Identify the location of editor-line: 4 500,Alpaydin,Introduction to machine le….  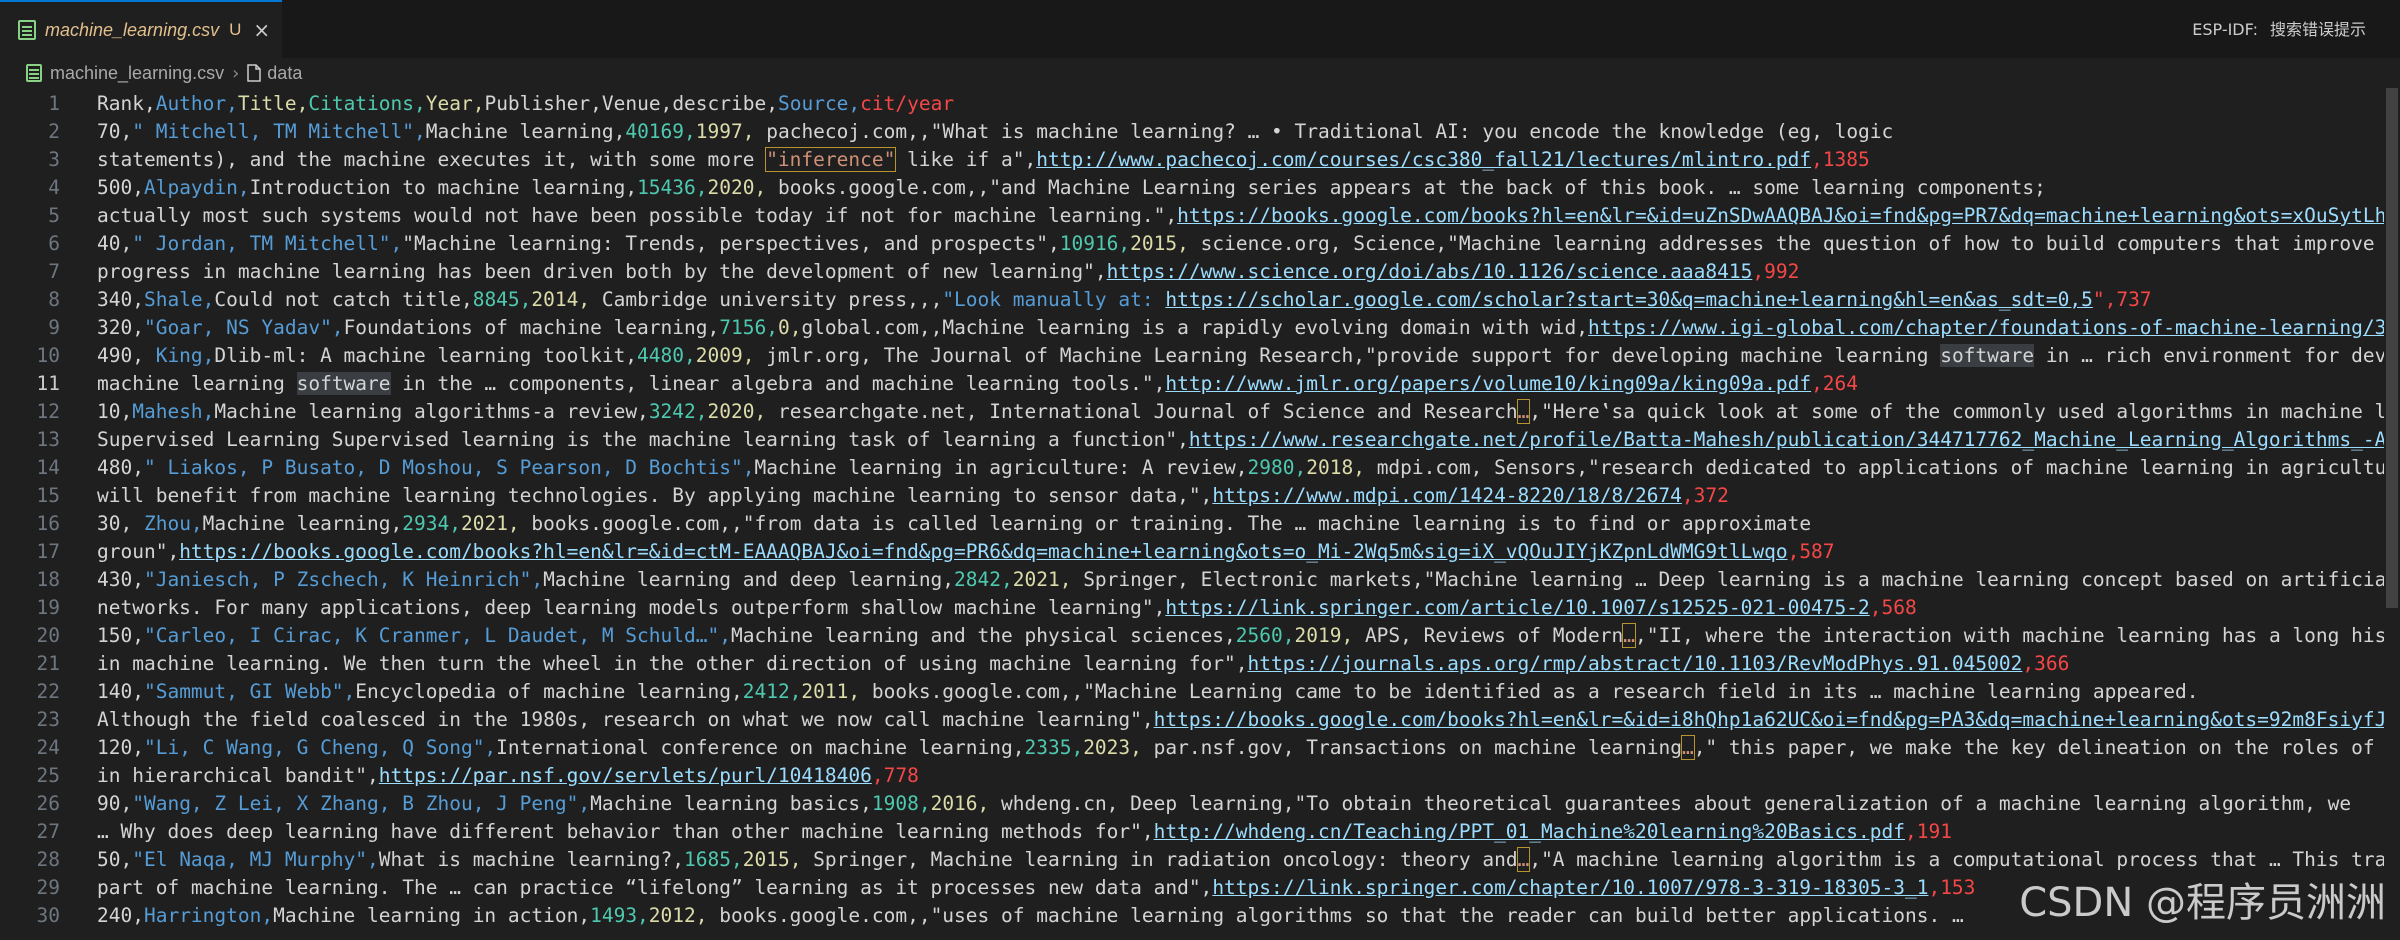
(1200, 188).